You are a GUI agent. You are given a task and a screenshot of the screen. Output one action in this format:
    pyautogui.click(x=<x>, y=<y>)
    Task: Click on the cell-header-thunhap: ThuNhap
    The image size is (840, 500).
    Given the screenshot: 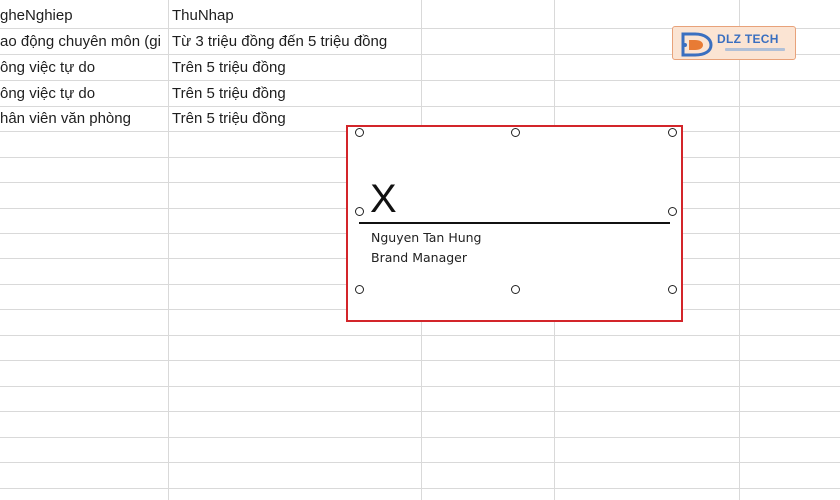 What is the action you would take?
    pyautogui.click(x=297, y=15)
    